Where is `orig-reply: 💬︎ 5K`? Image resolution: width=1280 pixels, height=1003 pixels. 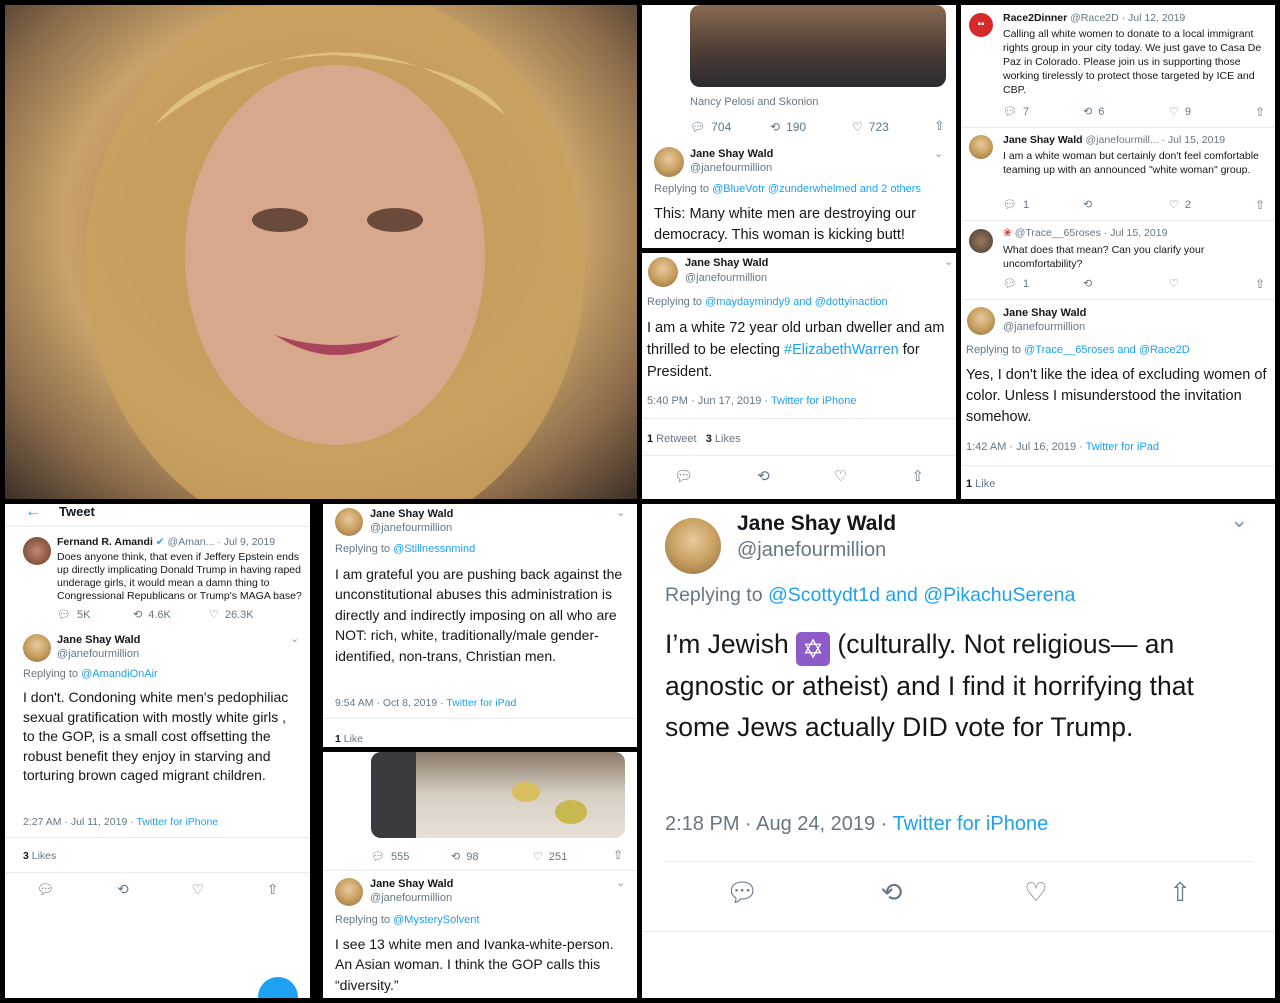 orig-reply: 💬︎ 5K is located at coordinates (73, 615).